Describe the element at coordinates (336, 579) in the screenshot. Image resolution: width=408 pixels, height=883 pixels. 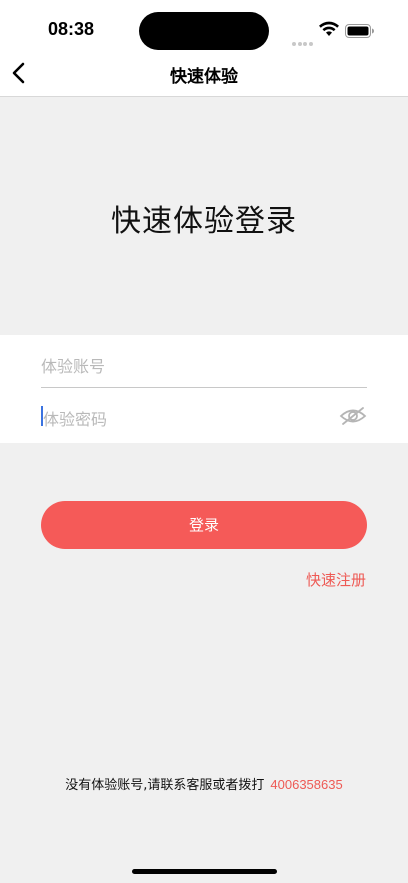
I see `quick-register-link: 快速注册` at that location.